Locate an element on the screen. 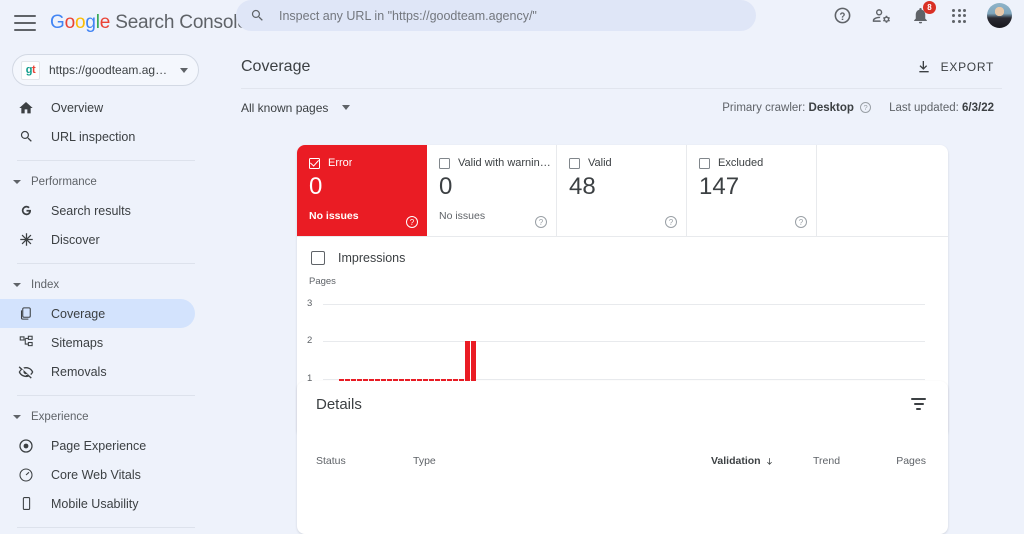 This screenshot has height=534, width=1024. page-title: Coverage is located at coordinates (276, 66).